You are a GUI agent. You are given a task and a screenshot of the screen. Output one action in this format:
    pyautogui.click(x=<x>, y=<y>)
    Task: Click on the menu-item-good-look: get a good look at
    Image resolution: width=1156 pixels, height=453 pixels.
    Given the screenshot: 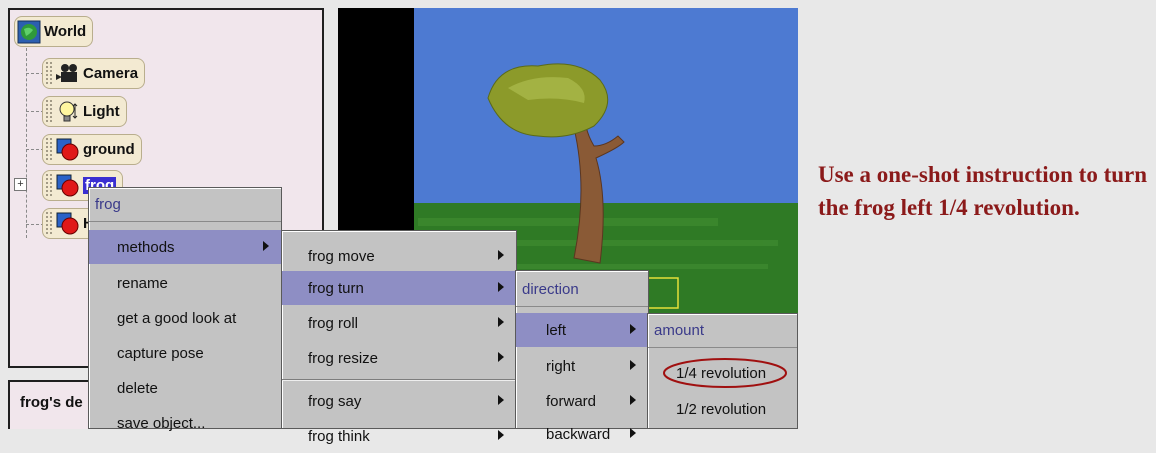 What is the action you would take?
    pyautogui.click(x=185, y=318)
    